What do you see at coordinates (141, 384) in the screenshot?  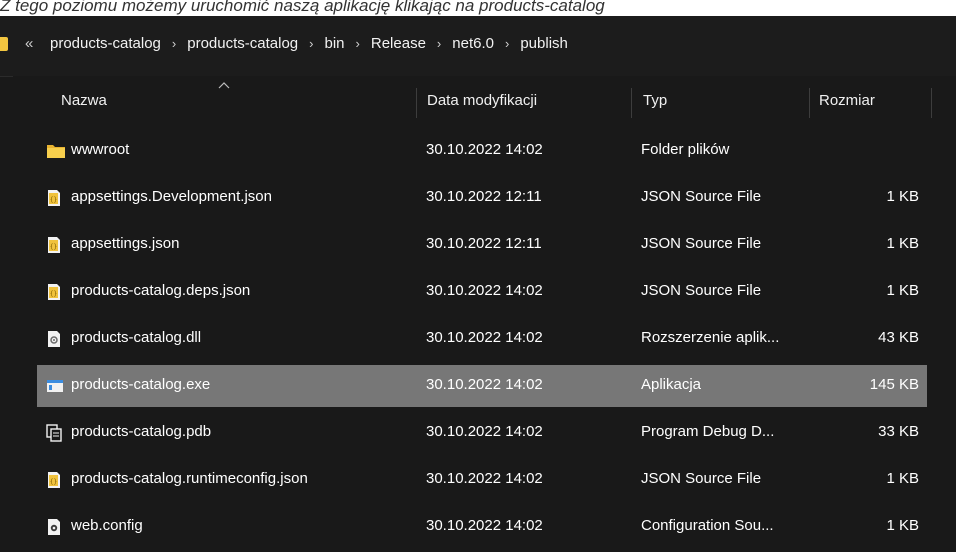 I see `file-name: products-catalog.exe` at bounding box center [141, 384].